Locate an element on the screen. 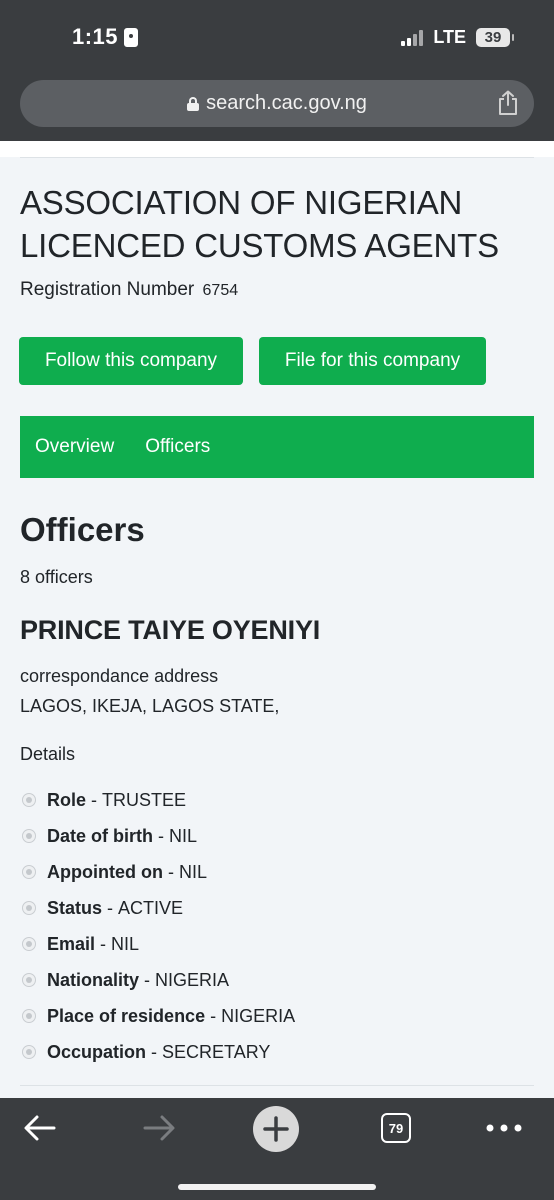  address-bar: search.cac.gov.ng is located at coordinates (277, 103).